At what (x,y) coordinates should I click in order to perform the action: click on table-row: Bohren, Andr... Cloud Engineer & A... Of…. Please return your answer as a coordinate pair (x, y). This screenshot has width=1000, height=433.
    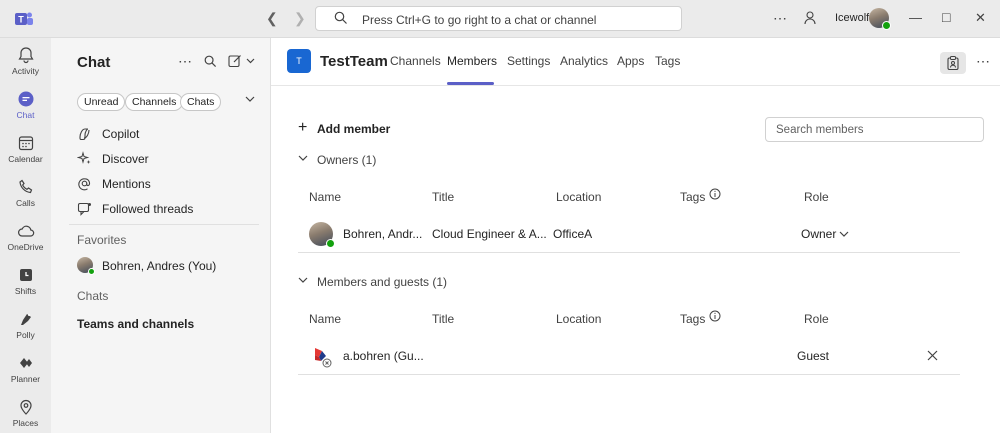
    Looking at the image, I should click on (629, 234).